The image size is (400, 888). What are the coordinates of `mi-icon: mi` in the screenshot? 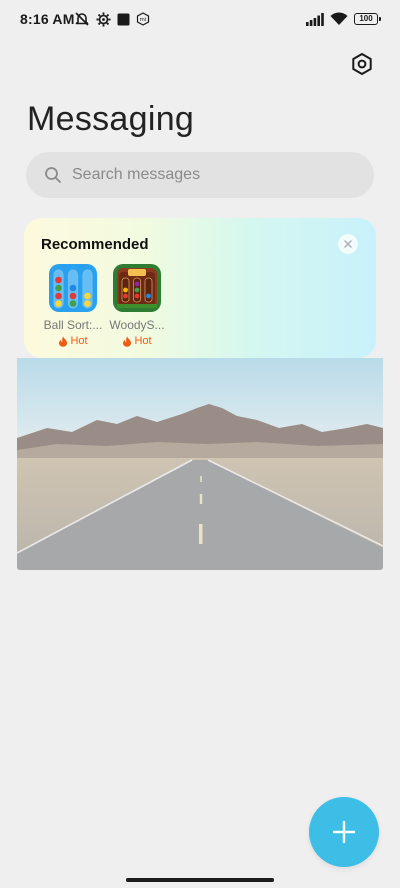 It's located at (143, 19).